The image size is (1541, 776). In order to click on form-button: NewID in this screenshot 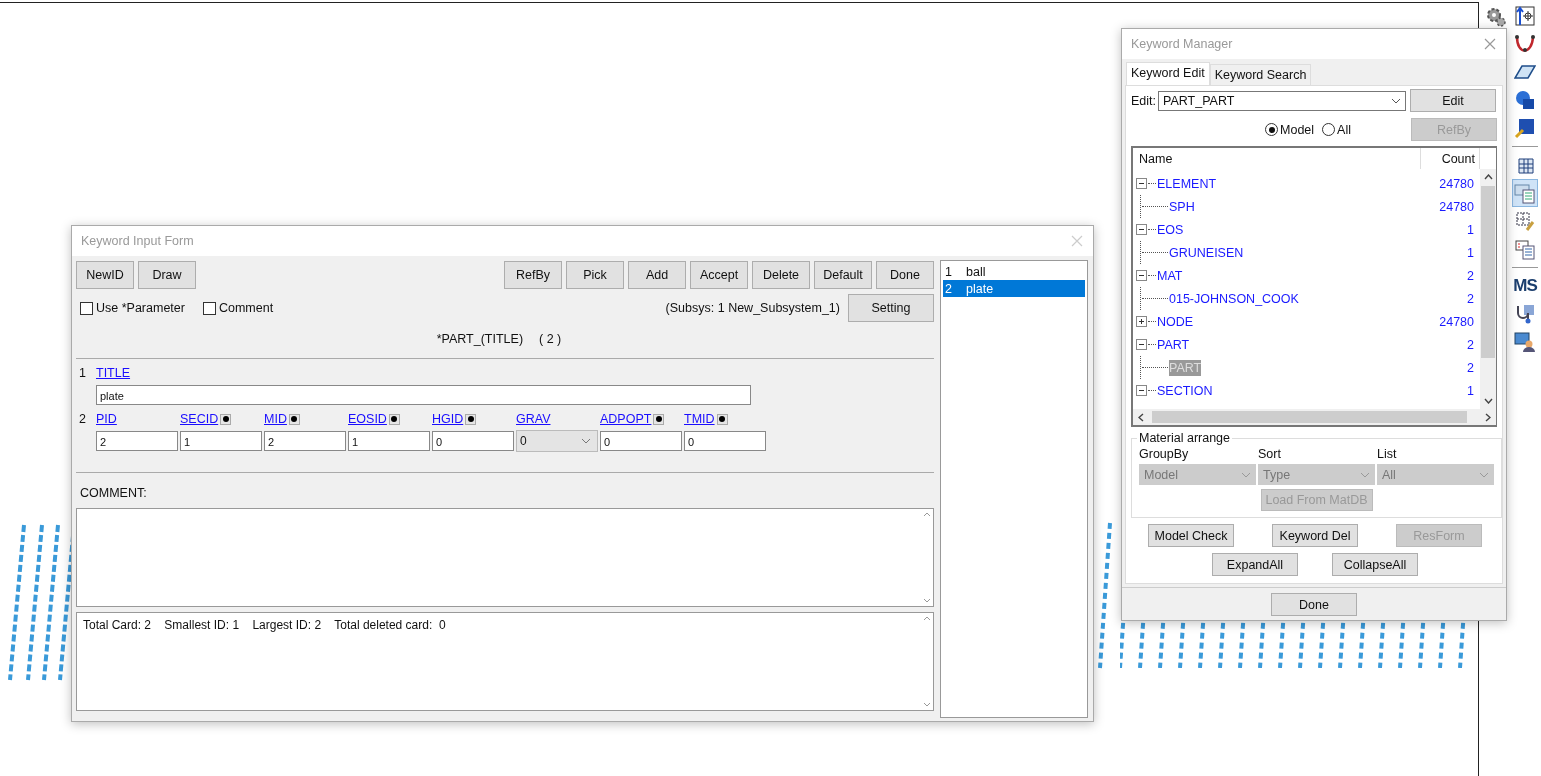, I will do `click(105, 275)`.